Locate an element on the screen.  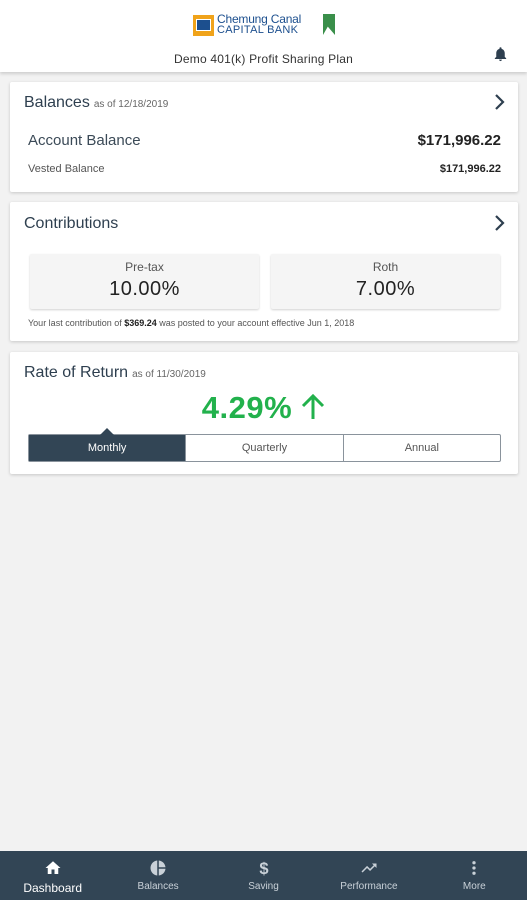
logo-leaf is located at coordinates (329, 24).